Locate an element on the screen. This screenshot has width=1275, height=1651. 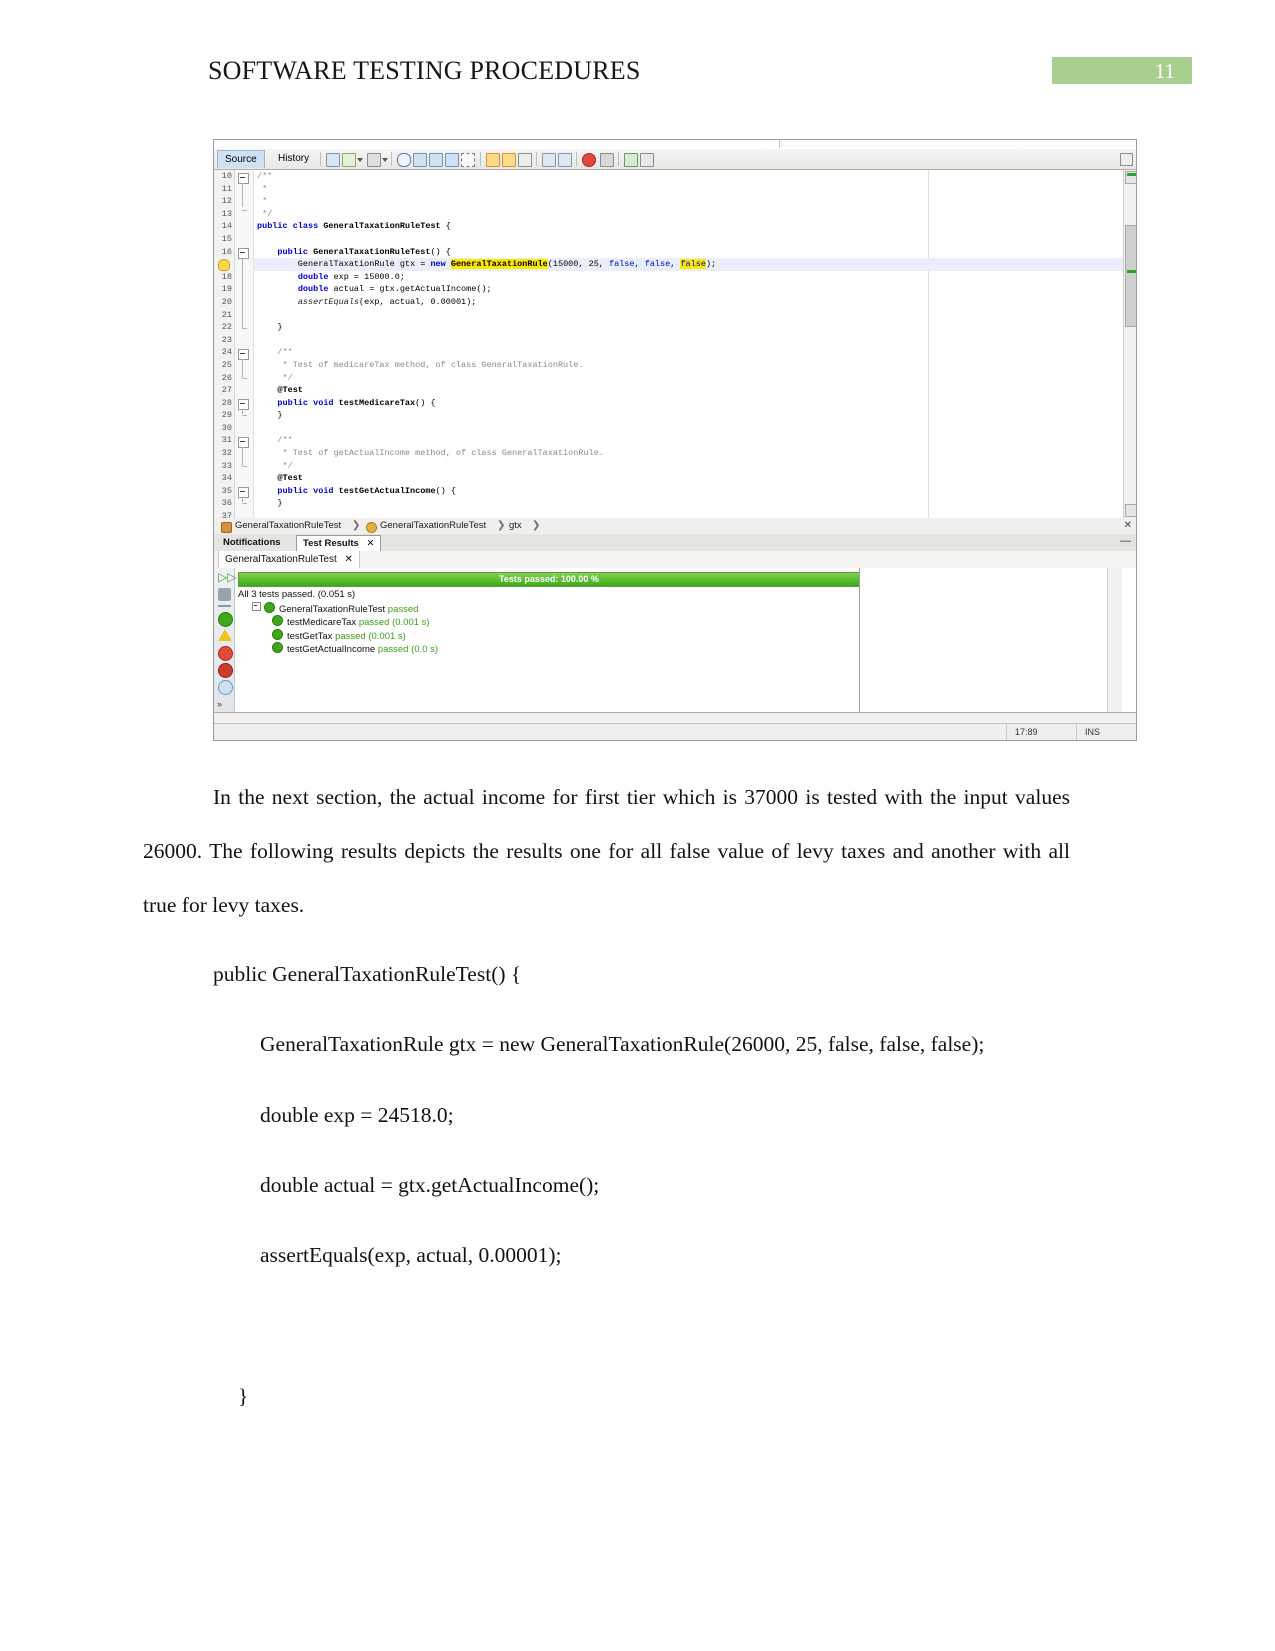
page-number-badge: 11 is located at coordinates (1122, 70).